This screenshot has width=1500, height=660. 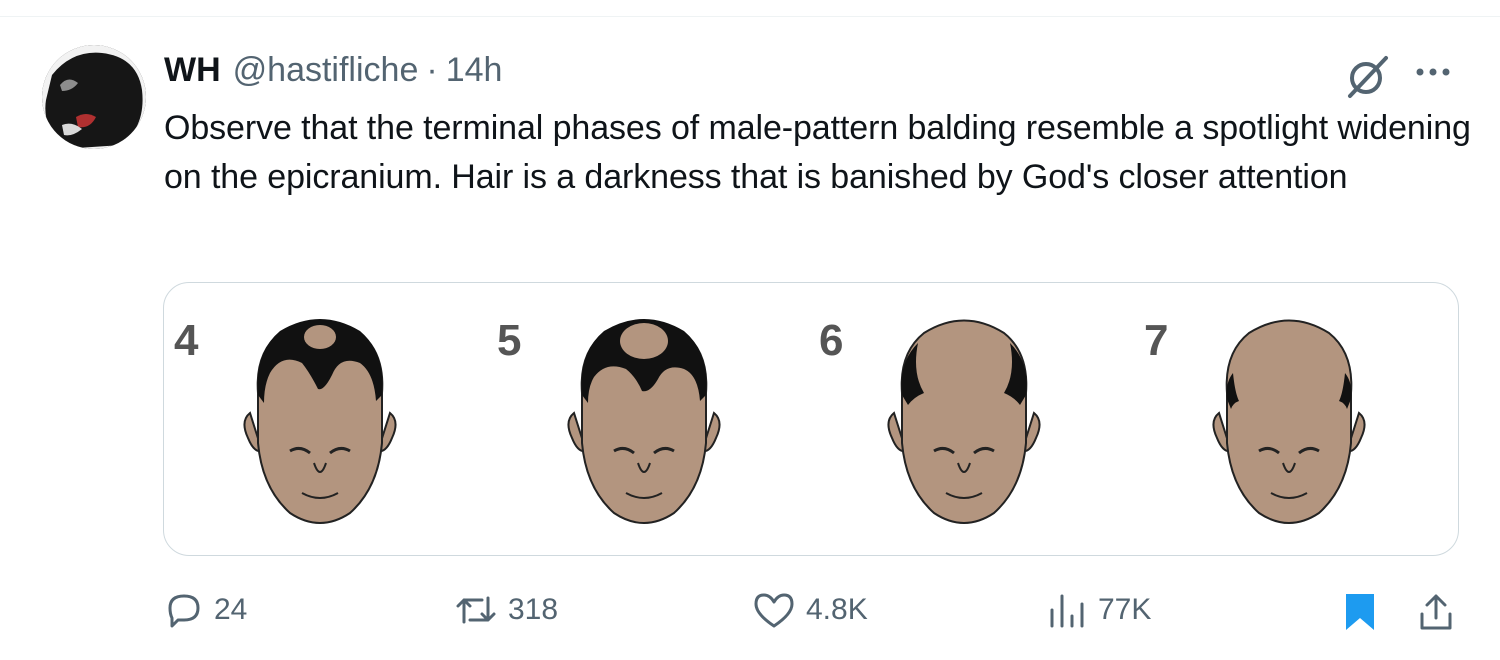 I want to click on avatar-image, so click(x=94, y=97).